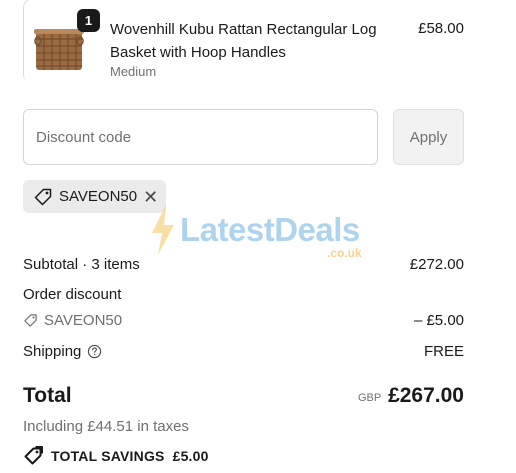  I want to click on remove-discount-icon: ✕, so click(150, 197).